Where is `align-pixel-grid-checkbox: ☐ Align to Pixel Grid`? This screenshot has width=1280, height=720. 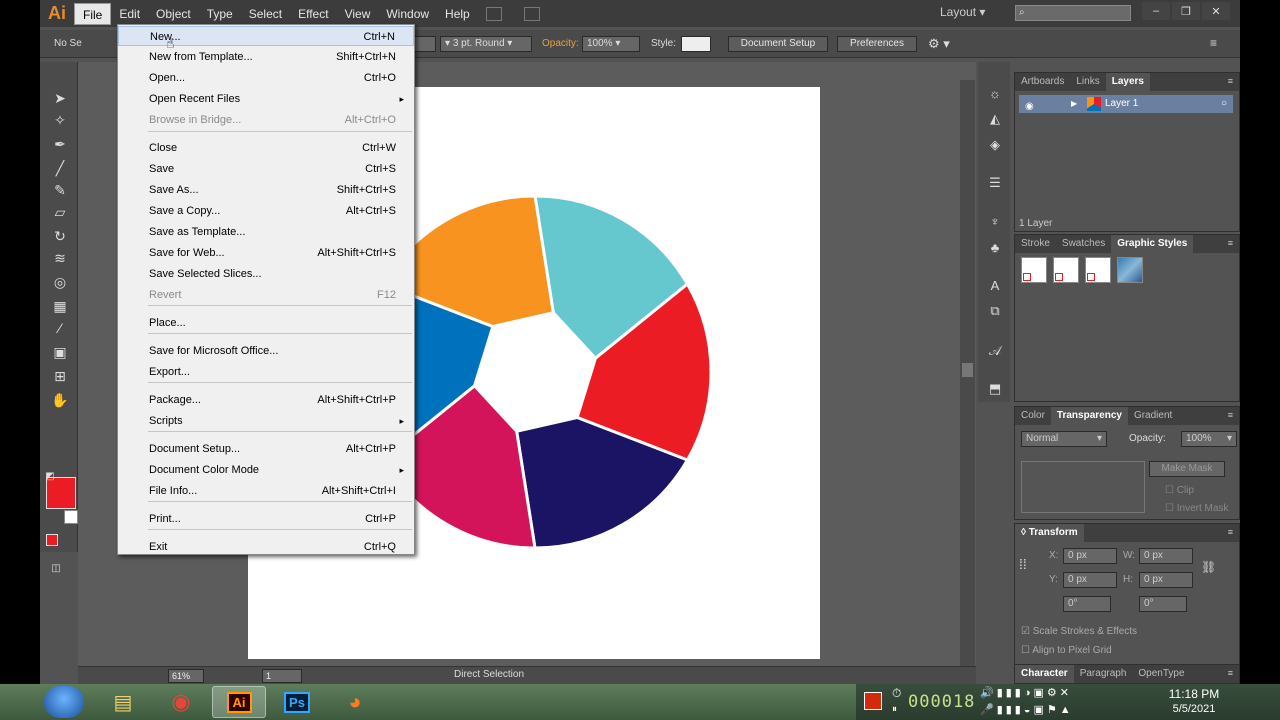
align-pixel-grid-checkbox: ☐ Align to Pixel Grid is located at coordinates (1066, 650).